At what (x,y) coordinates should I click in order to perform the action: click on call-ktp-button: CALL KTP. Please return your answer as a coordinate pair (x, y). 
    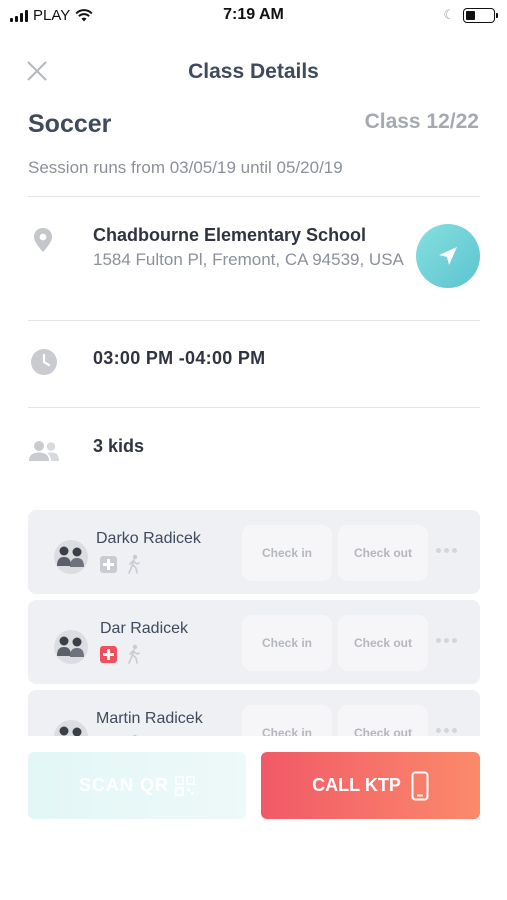
    Looking at the image, I should click on (370, 785).